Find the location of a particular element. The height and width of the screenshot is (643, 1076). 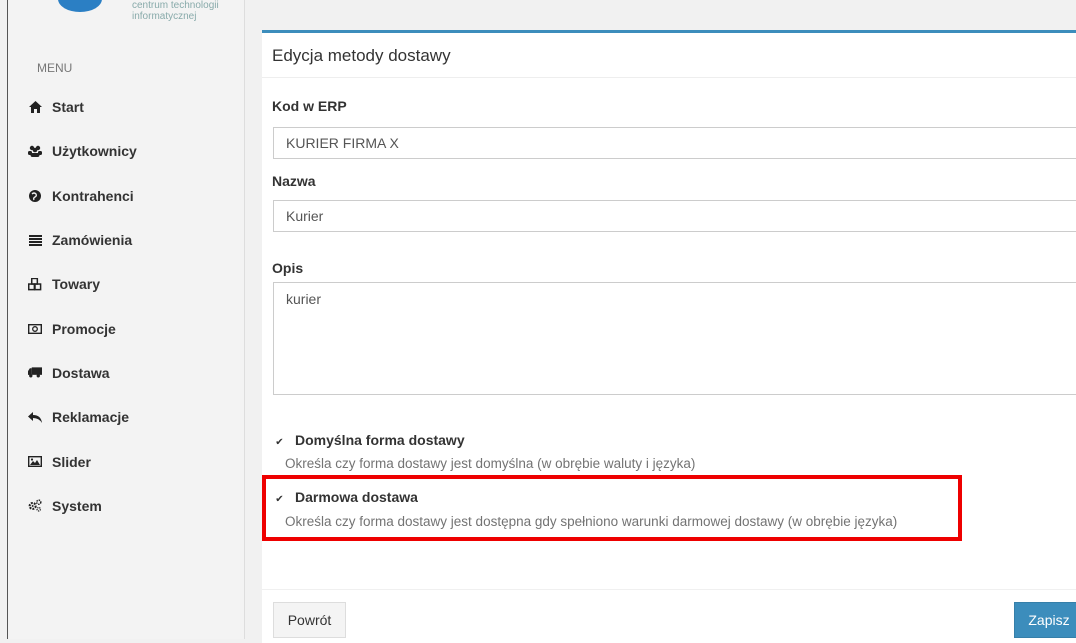

sidebar-item-orders: Zamówienia is located at coordinates (126, 240).